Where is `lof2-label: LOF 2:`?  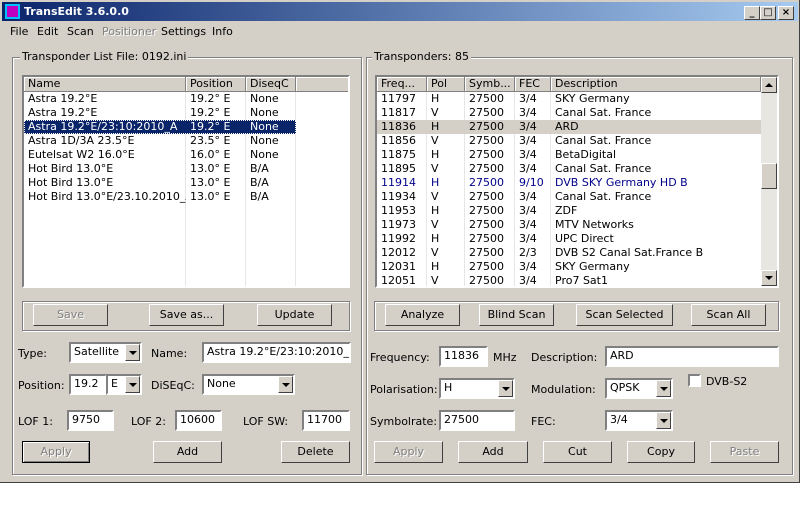
lof2-label: LOF 2: is located at coordinates (148, 421).